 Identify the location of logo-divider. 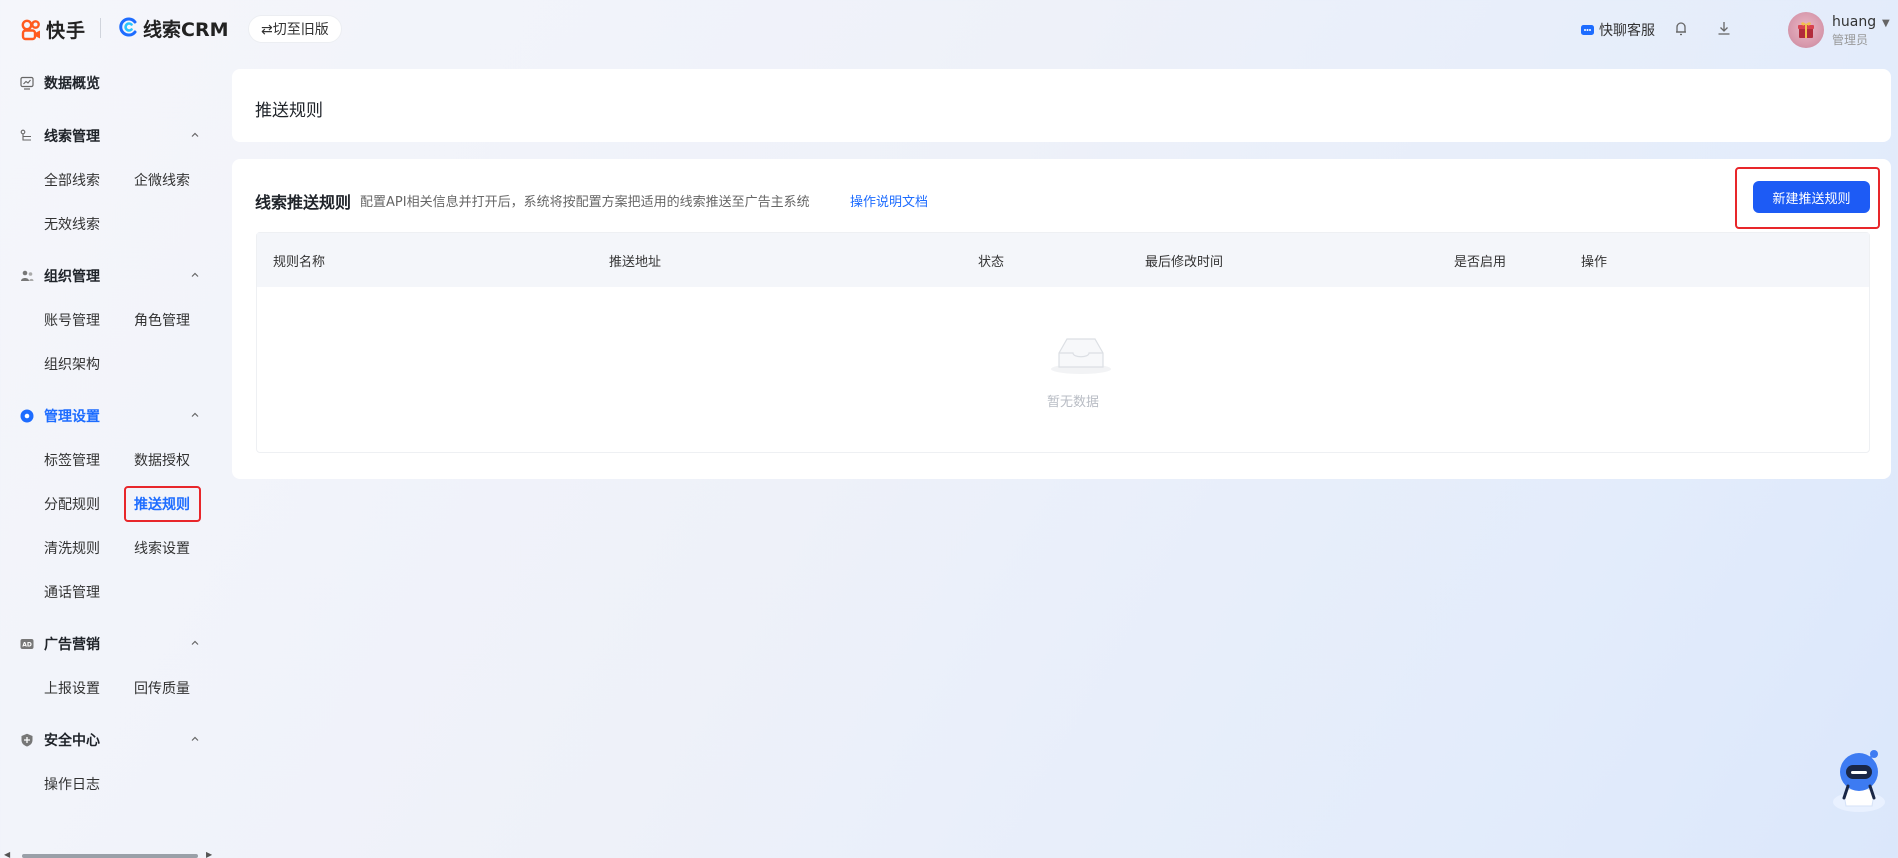
(100, 28).